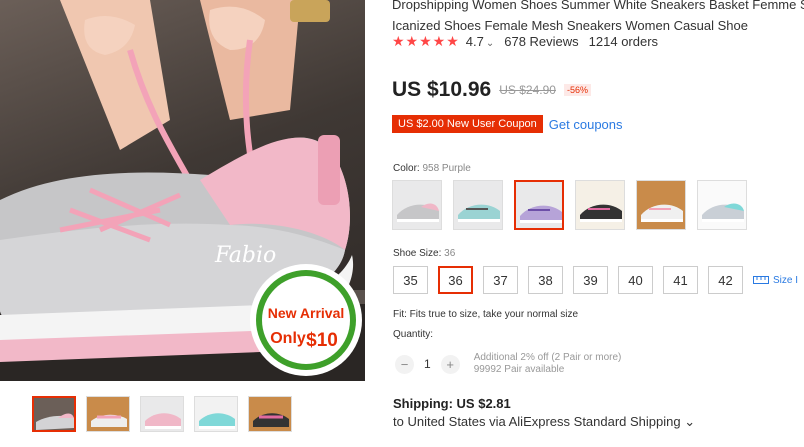  What do you see at coordinates (680, 280) in the screenshot?
I see `size-option: 41` at bounding box center [680, 280].